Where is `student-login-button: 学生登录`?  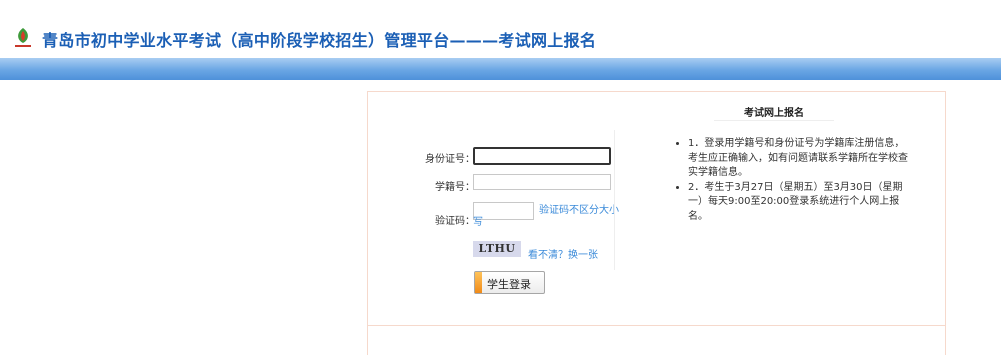
student-login-button: 学生登录 is located at coordinates (509, 282).